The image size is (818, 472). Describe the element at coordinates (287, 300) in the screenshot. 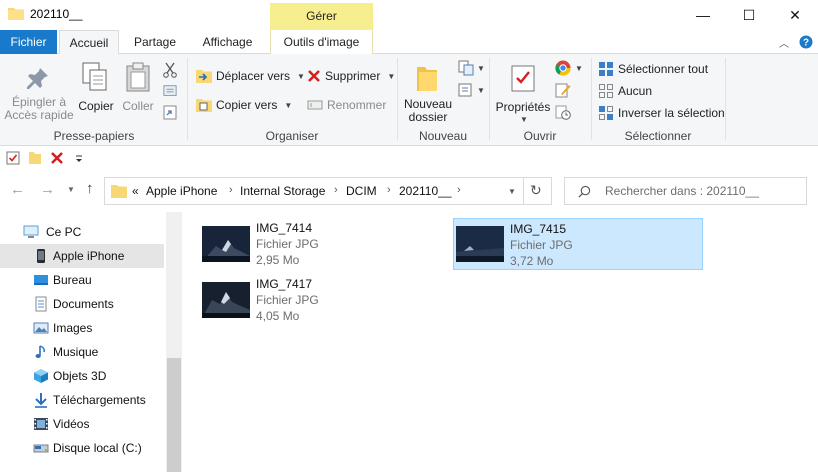

I see `file-type: Fichier JPG` at that location.